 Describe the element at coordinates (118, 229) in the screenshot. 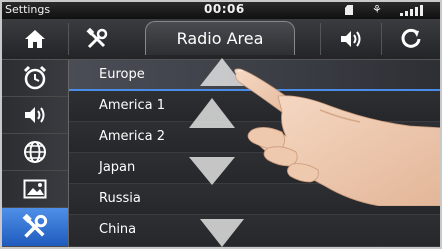

I see `list-item-label: China` at that location.